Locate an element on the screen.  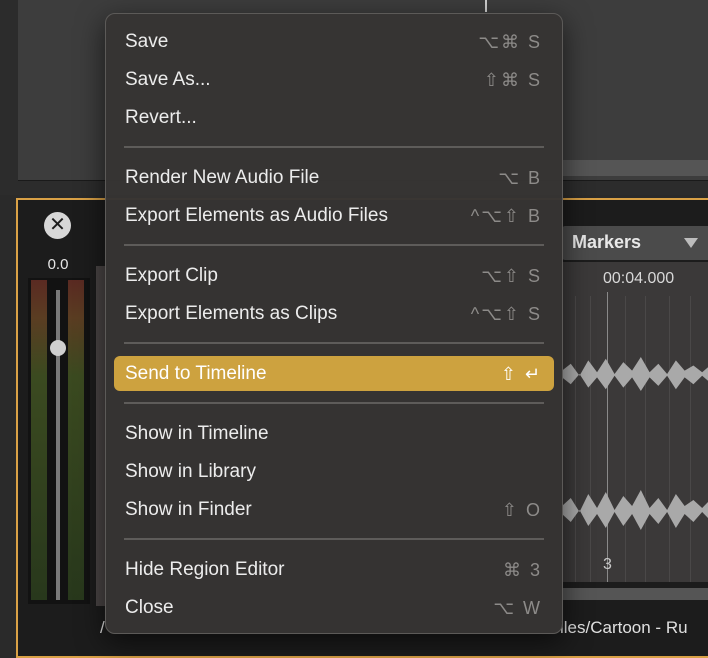
menu-item-export-clip: Export Clip ⌥⇧ S is located at coordinates (334, 275).